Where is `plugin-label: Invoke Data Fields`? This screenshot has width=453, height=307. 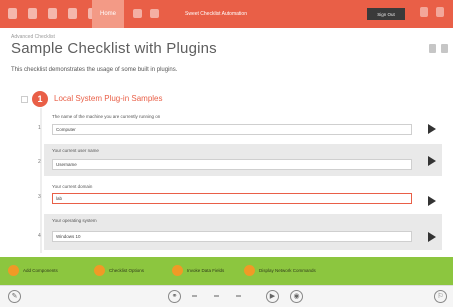 plugin-label: Invoke Data Fields is located at coordinates (206, 270).